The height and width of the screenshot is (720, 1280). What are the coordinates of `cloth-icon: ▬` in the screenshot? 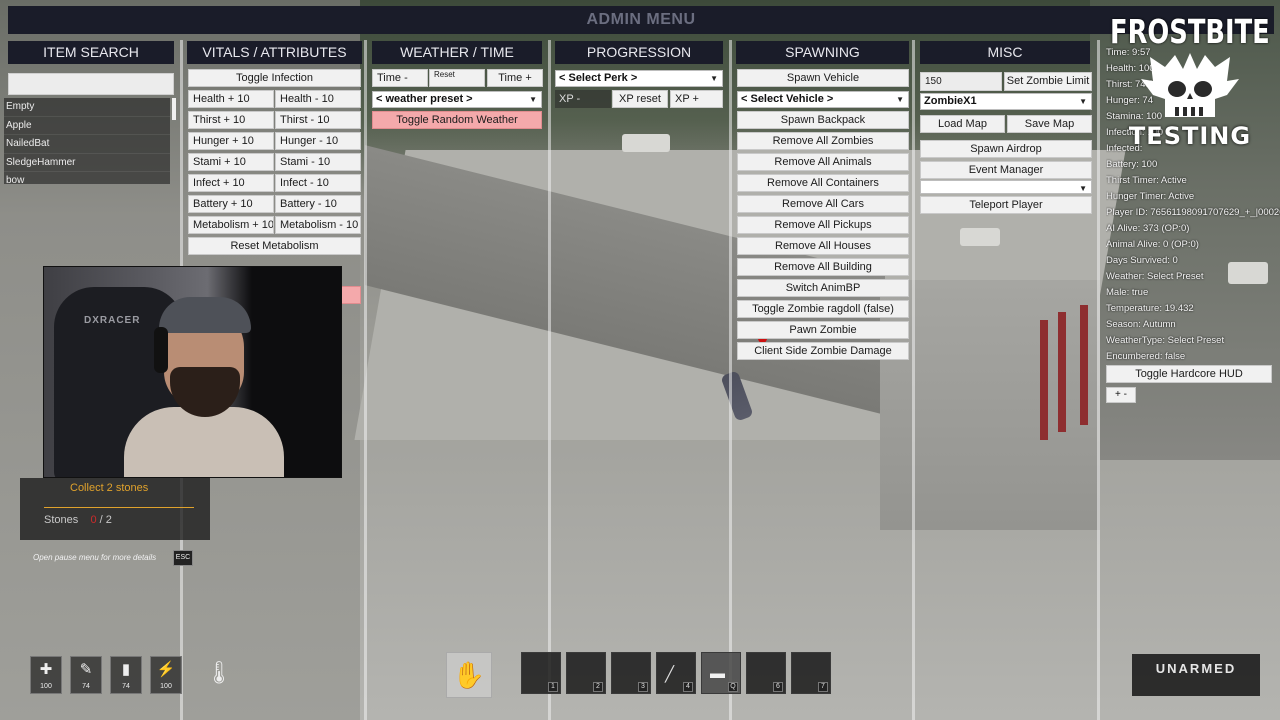 It's located at (717, 673).